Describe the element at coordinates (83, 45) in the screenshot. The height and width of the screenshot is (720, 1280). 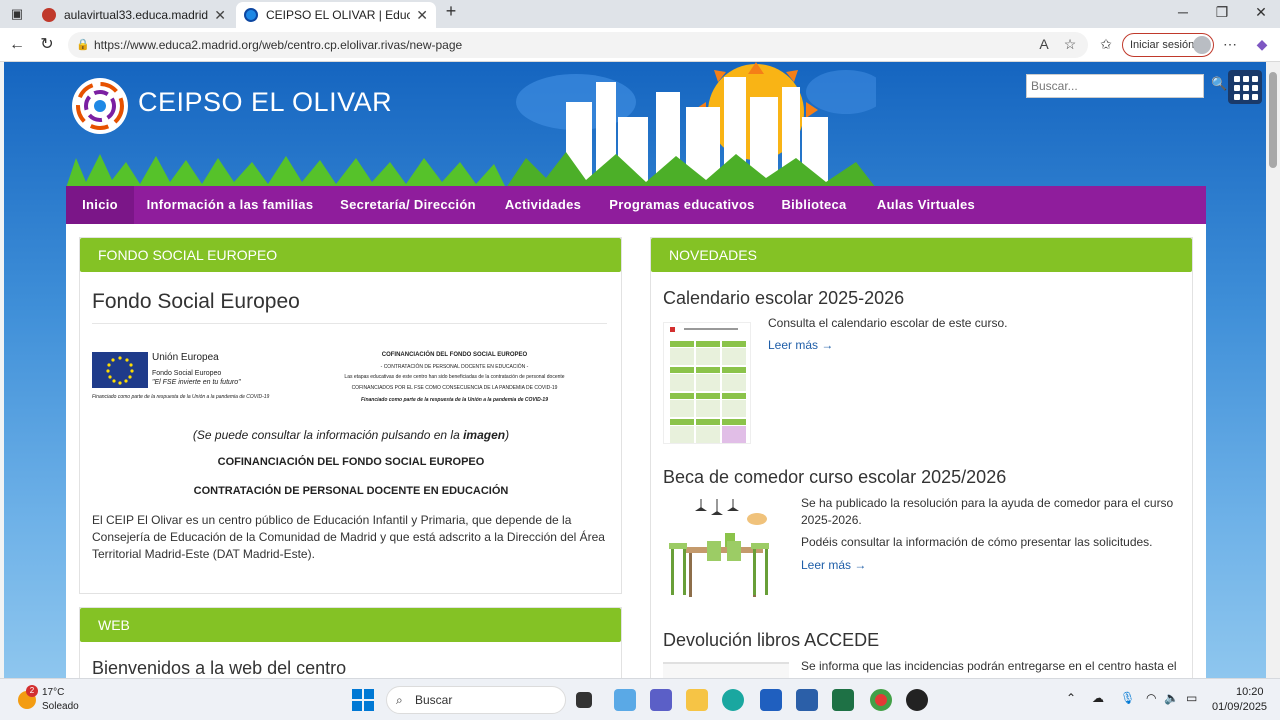
I see `lock-icon: 🔒` at that location.